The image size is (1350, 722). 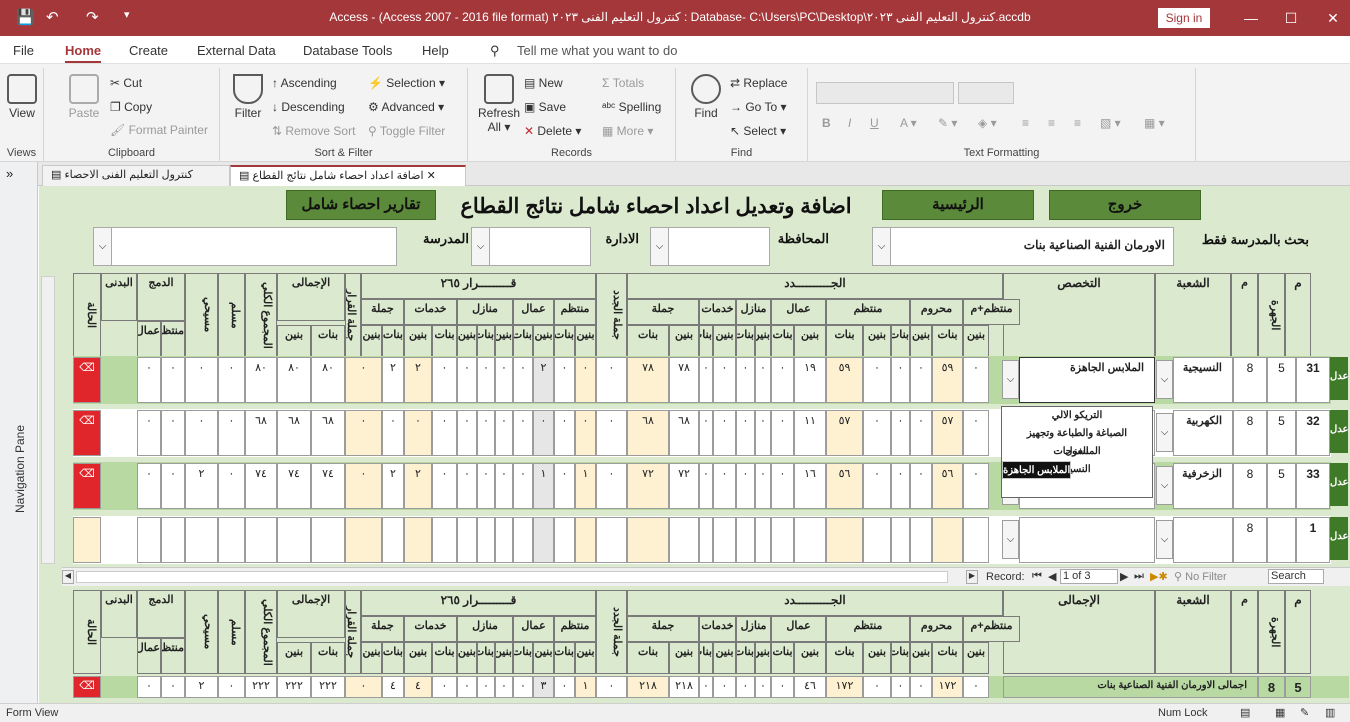 I want to click on menu-help: Help, so click(x=435, y=50).